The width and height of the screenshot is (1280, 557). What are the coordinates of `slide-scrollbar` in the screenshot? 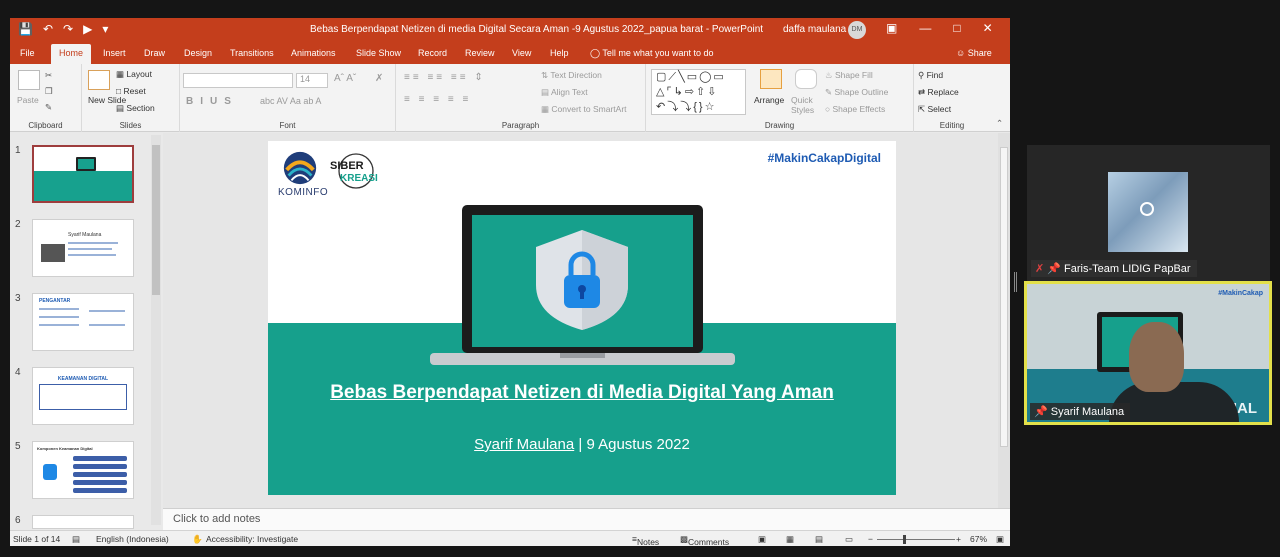 It's located at (1004, 323).